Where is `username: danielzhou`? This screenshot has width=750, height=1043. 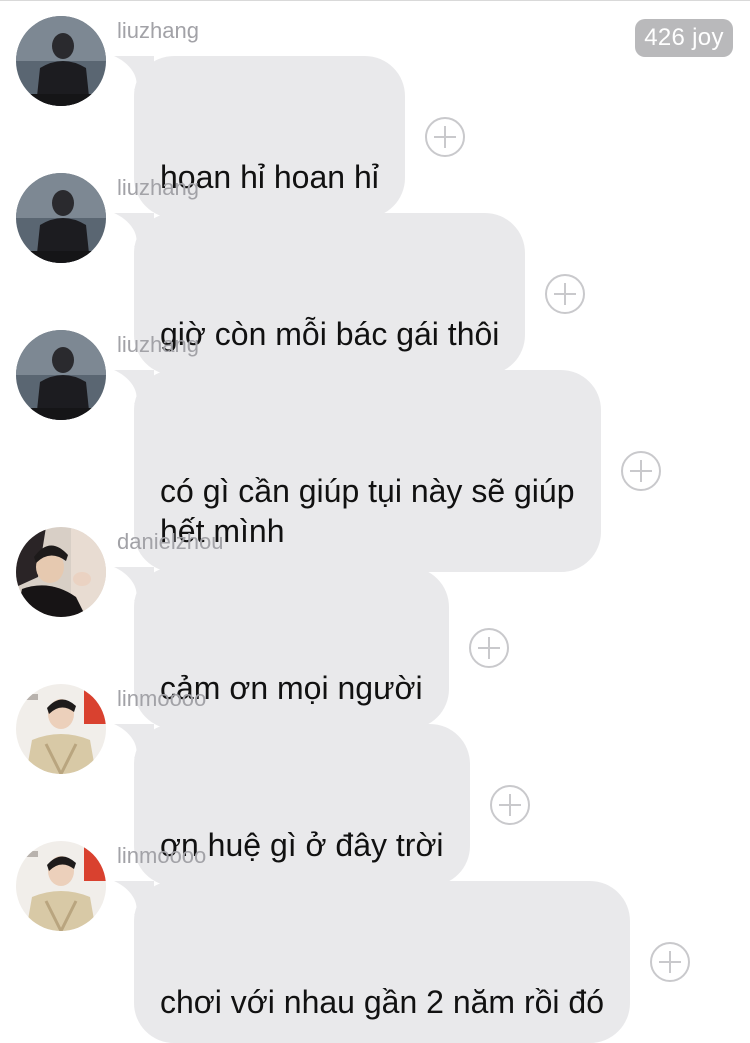 username: danielzhou is located at coordinates (170, 541).